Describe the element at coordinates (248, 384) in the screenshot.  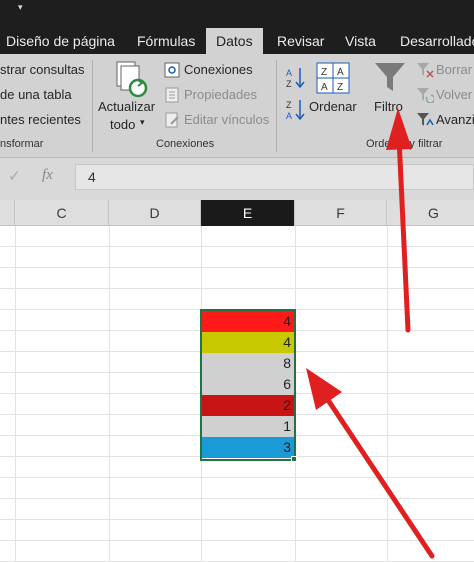
I see `cell-e-row4: 6` at that location.